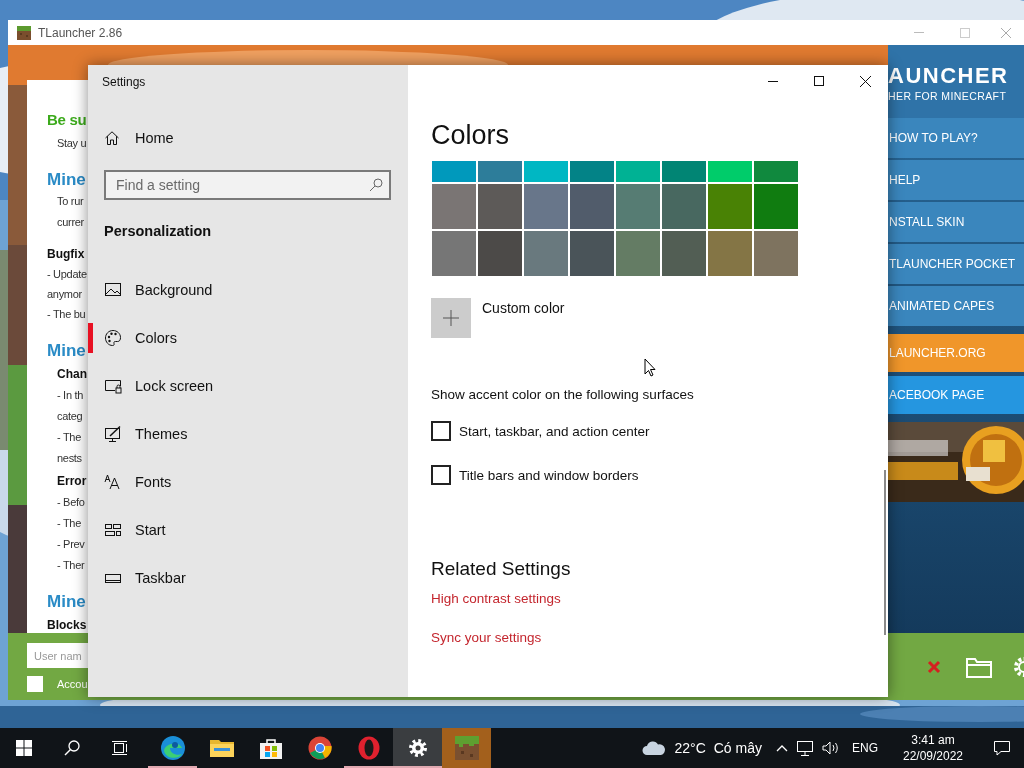 The width and height of the screenshot is (1024, 768). What do you see at coordinates (270, 748) in the screenshot?
I see `shopping-bag-icon` at bounding box center [270, 748].